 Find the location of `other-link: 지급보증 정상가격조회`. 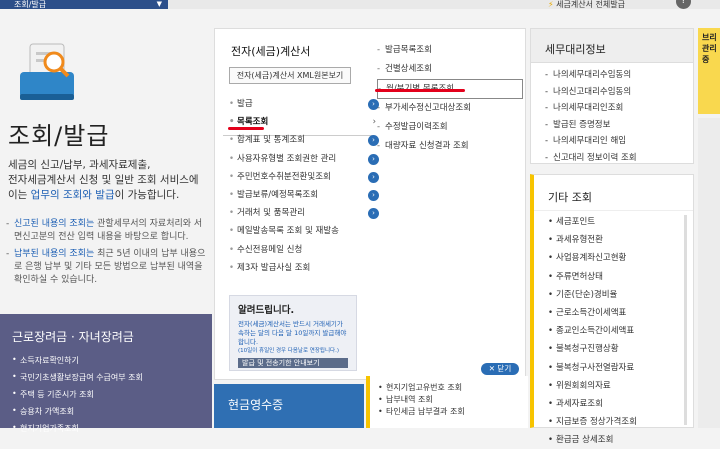

other-link: 지급보증 정상가격조회 is located at coordinates (620, 422).